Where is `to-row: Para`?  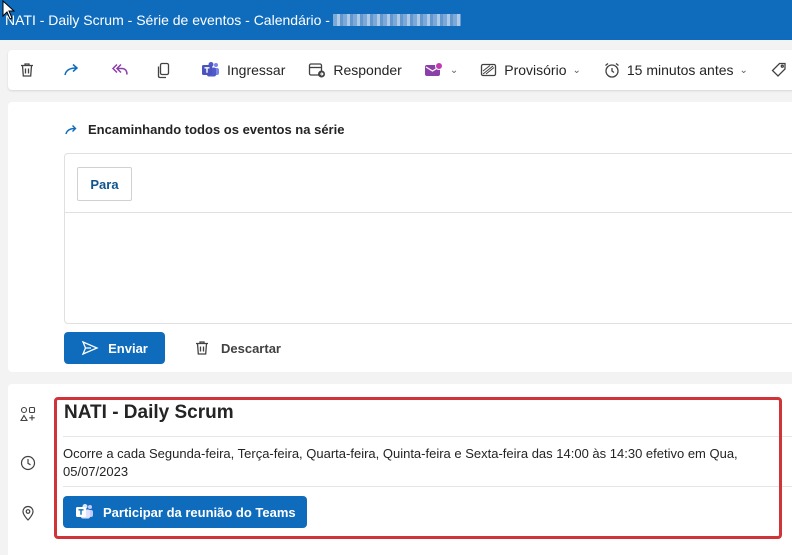 to-row: Para is located at coordinates (428, 183).